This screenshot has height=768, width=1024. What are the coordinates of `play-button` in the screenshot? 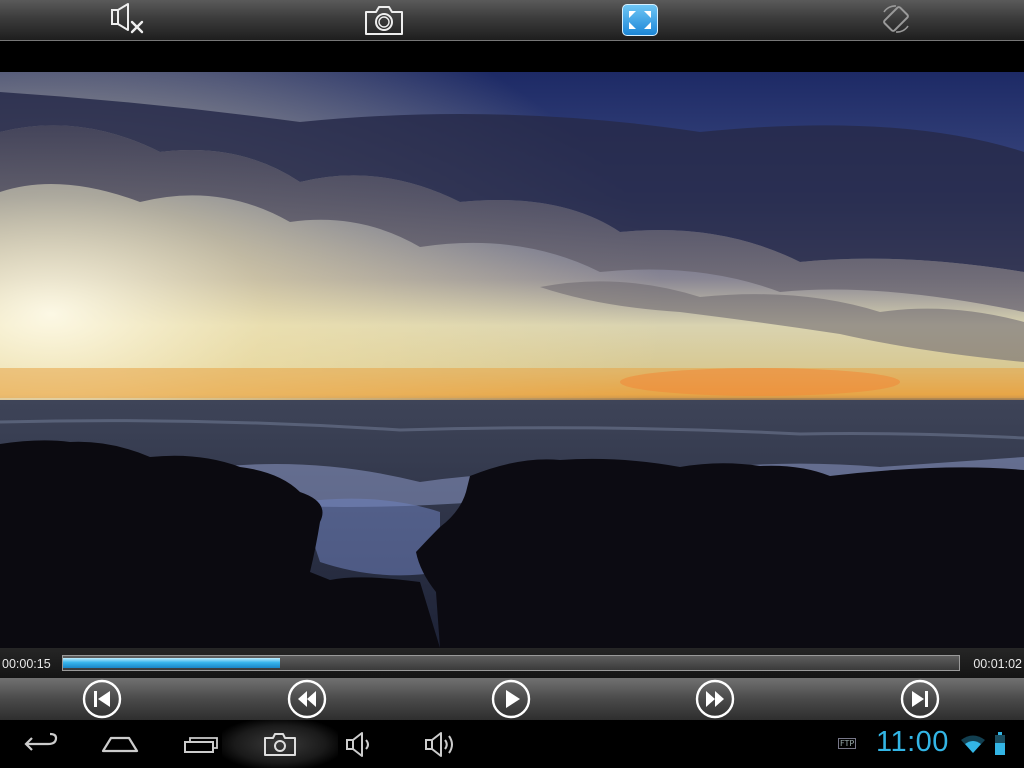 It's located at (511, 699).